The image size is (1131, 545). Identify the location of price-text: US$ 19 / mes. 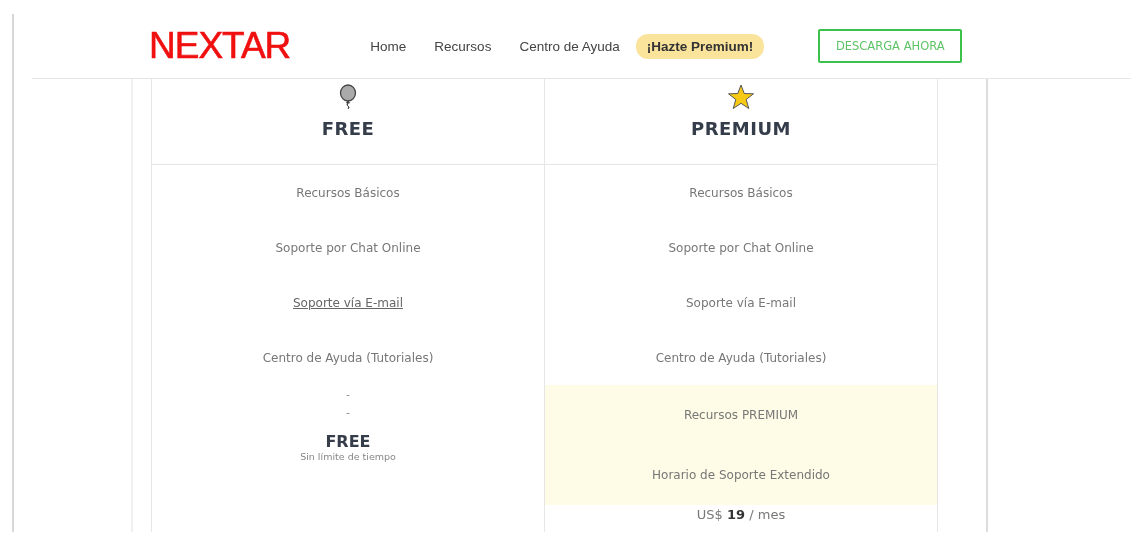
(741, 515).